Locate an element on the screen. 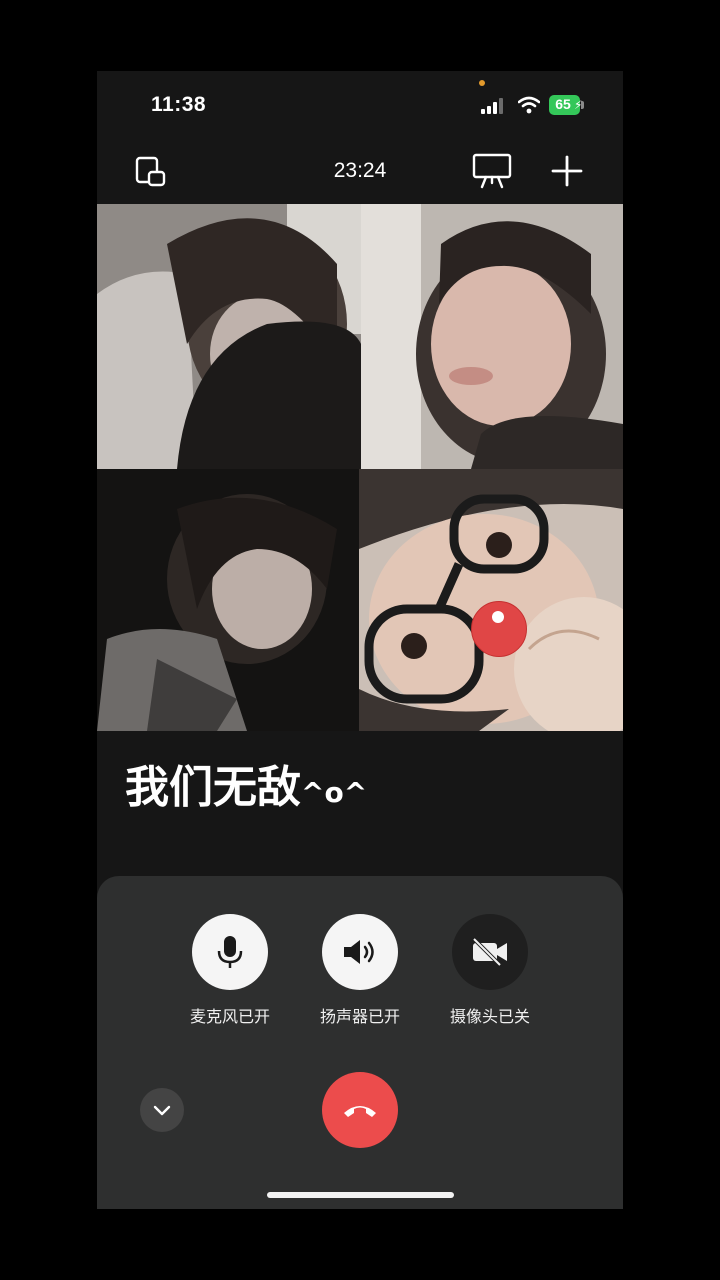 Image resolution: width=720 pixels, height=1280 pixels. signal-icon is located at coordinates (492, 106).